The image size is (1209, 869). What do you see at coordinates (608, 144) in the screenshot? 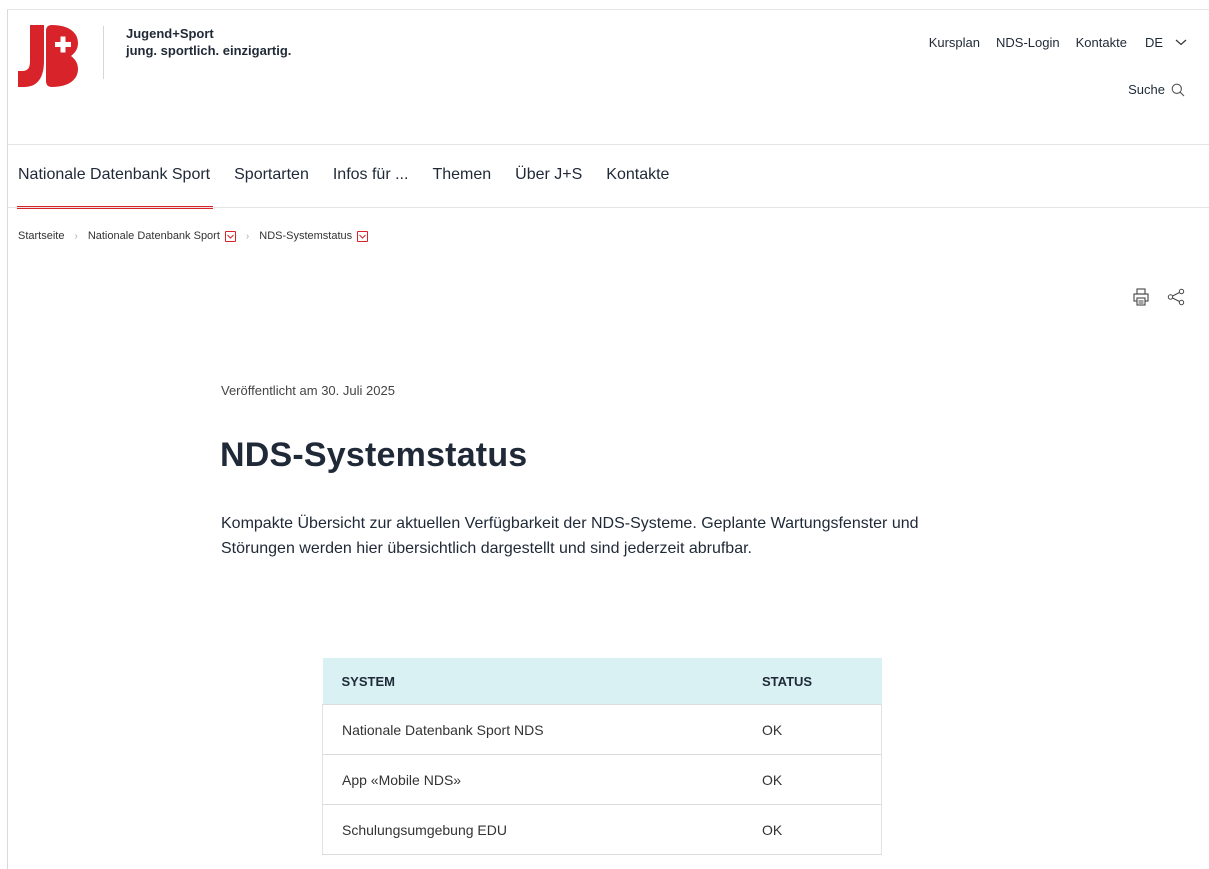
I see `header-divider` at bounding box center [608, 144].